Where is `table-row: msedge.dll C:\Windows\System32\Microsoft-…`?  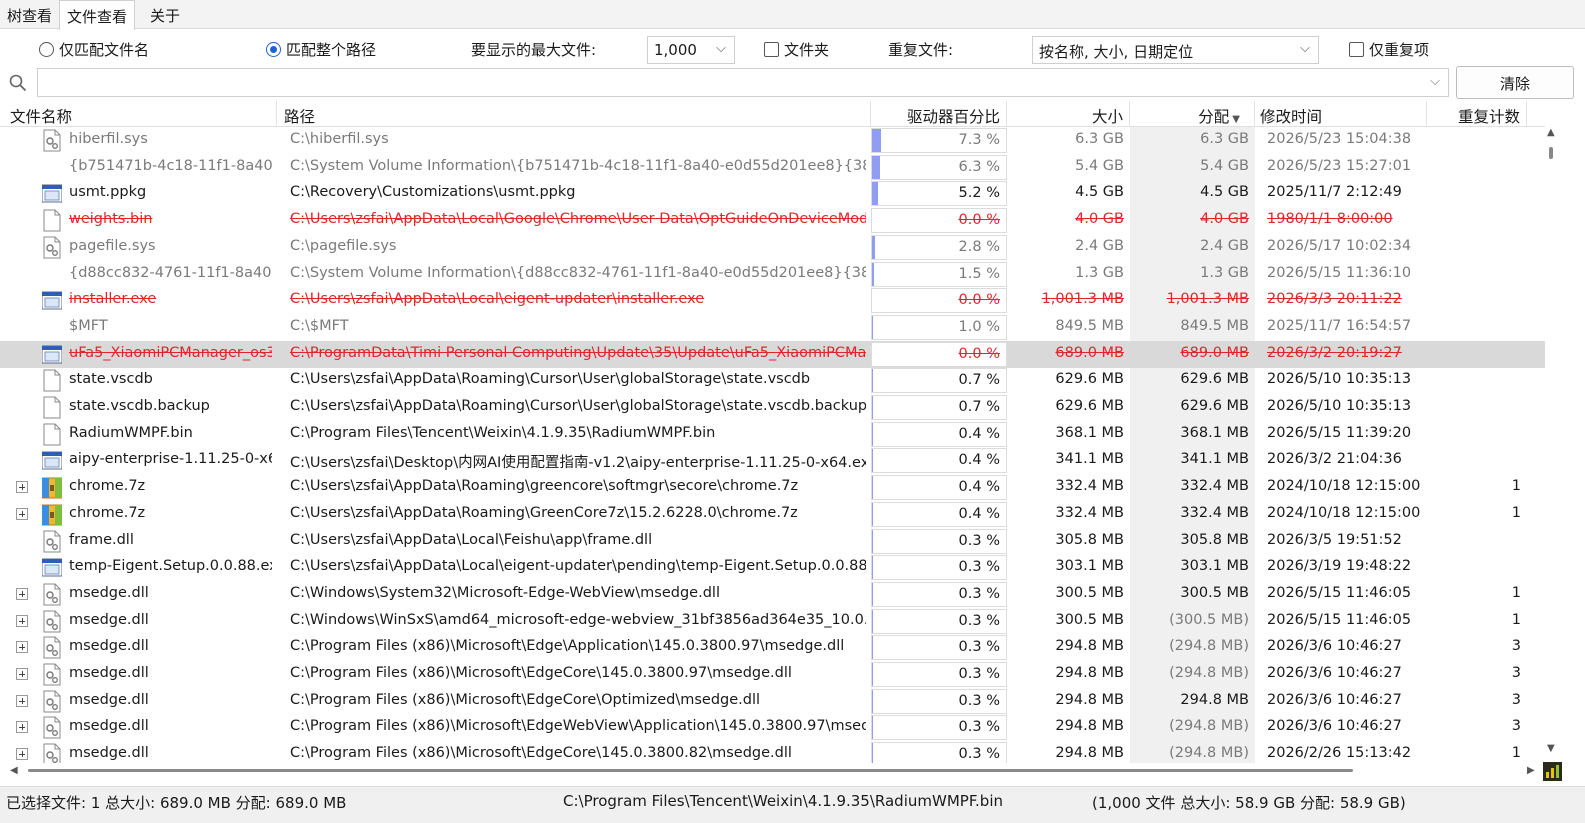 table-row: msedge.dll C:\Windows\System32\Microsoft-… is located at coordinates (772, 594).